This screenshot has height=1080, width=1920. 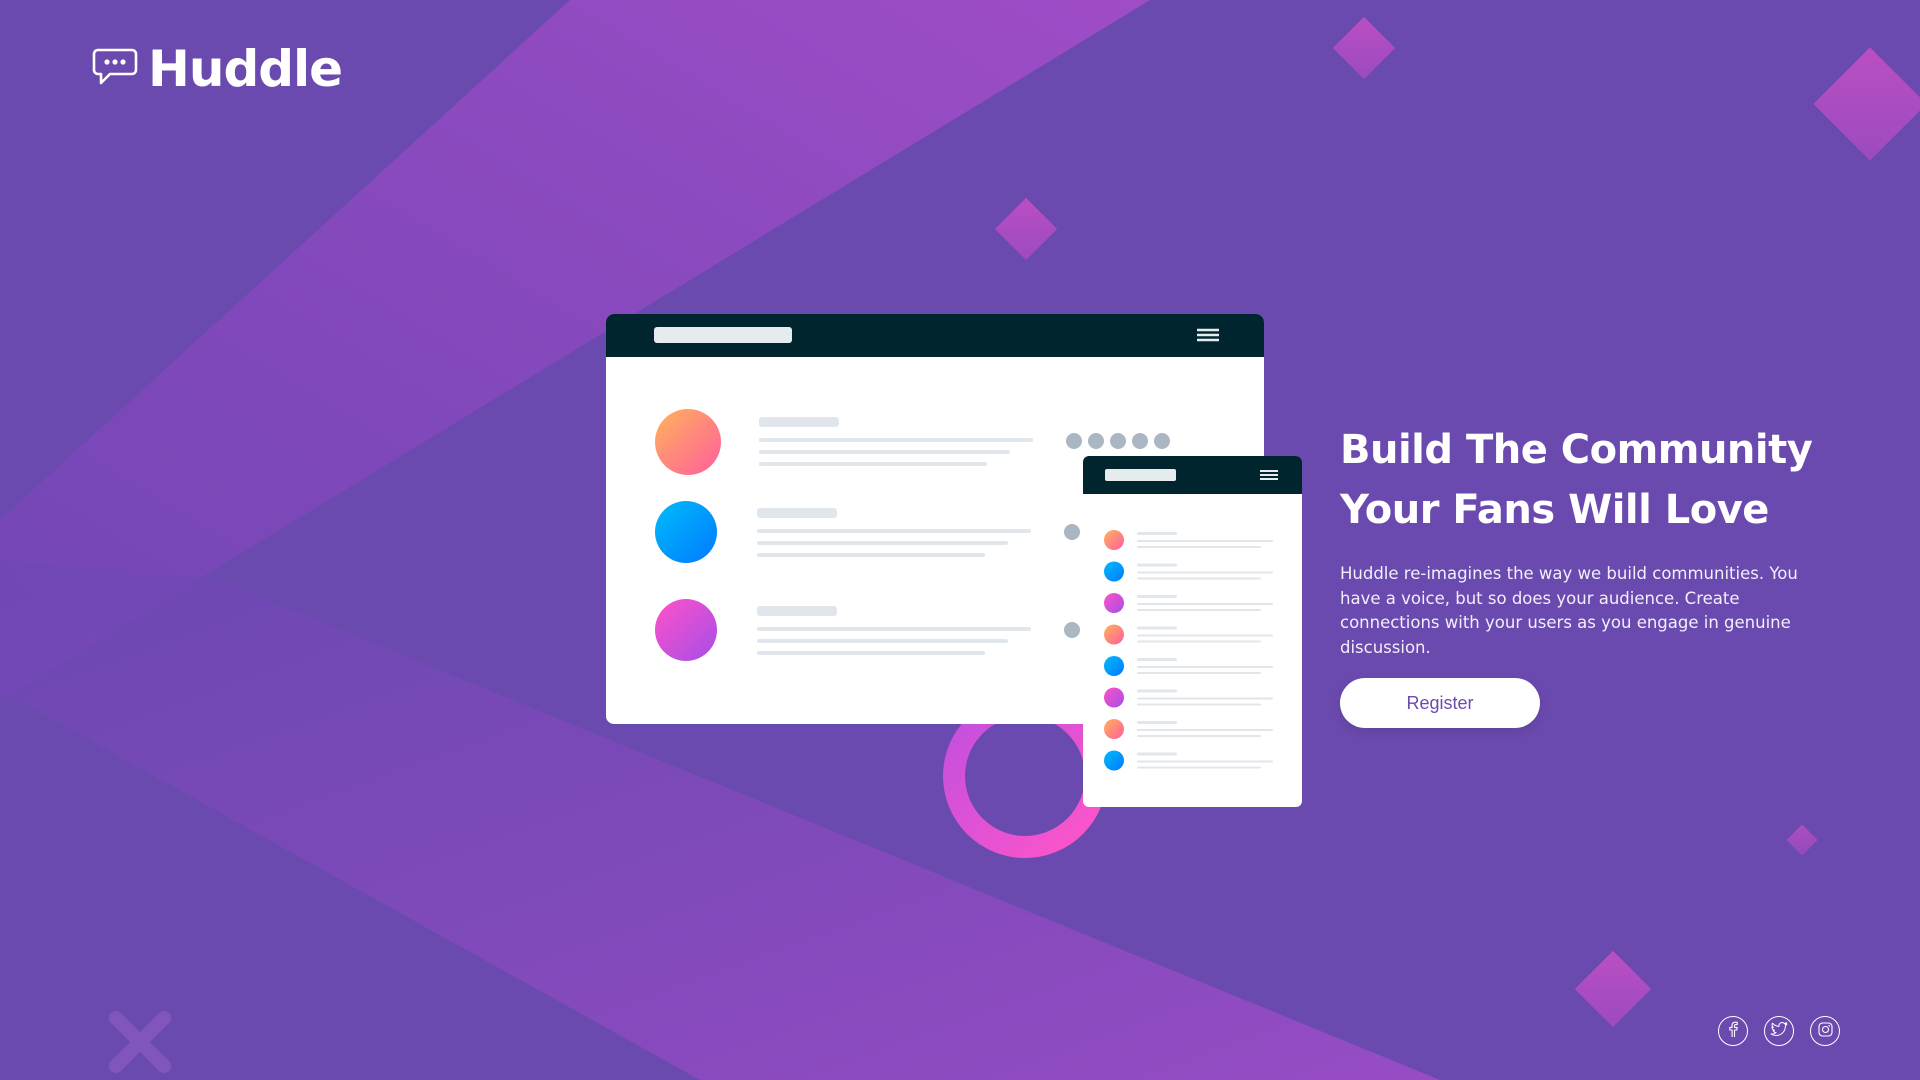 What do you see at coordinates (1576, 450) in the screenshot?
I see `hero-title-line-1: Build The Community` at bounding box center [1576, 450].